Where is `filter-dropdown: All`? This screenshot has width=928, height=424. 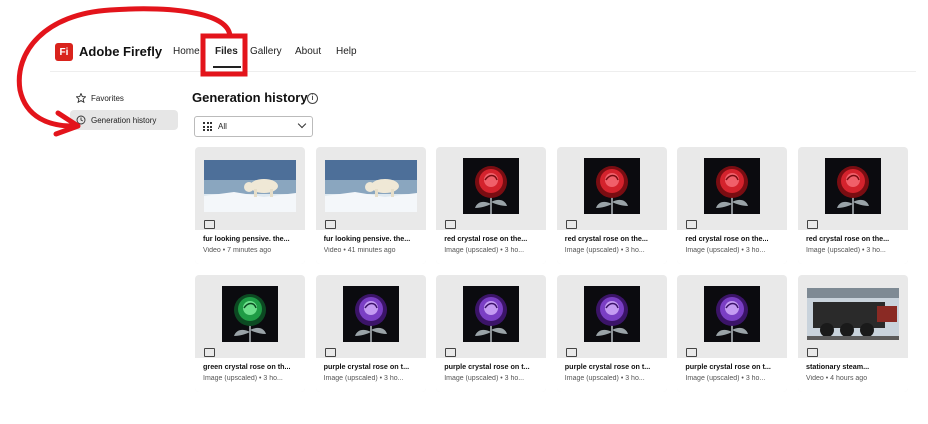 filter-dropdown: All is located at coordinates (253, 126).